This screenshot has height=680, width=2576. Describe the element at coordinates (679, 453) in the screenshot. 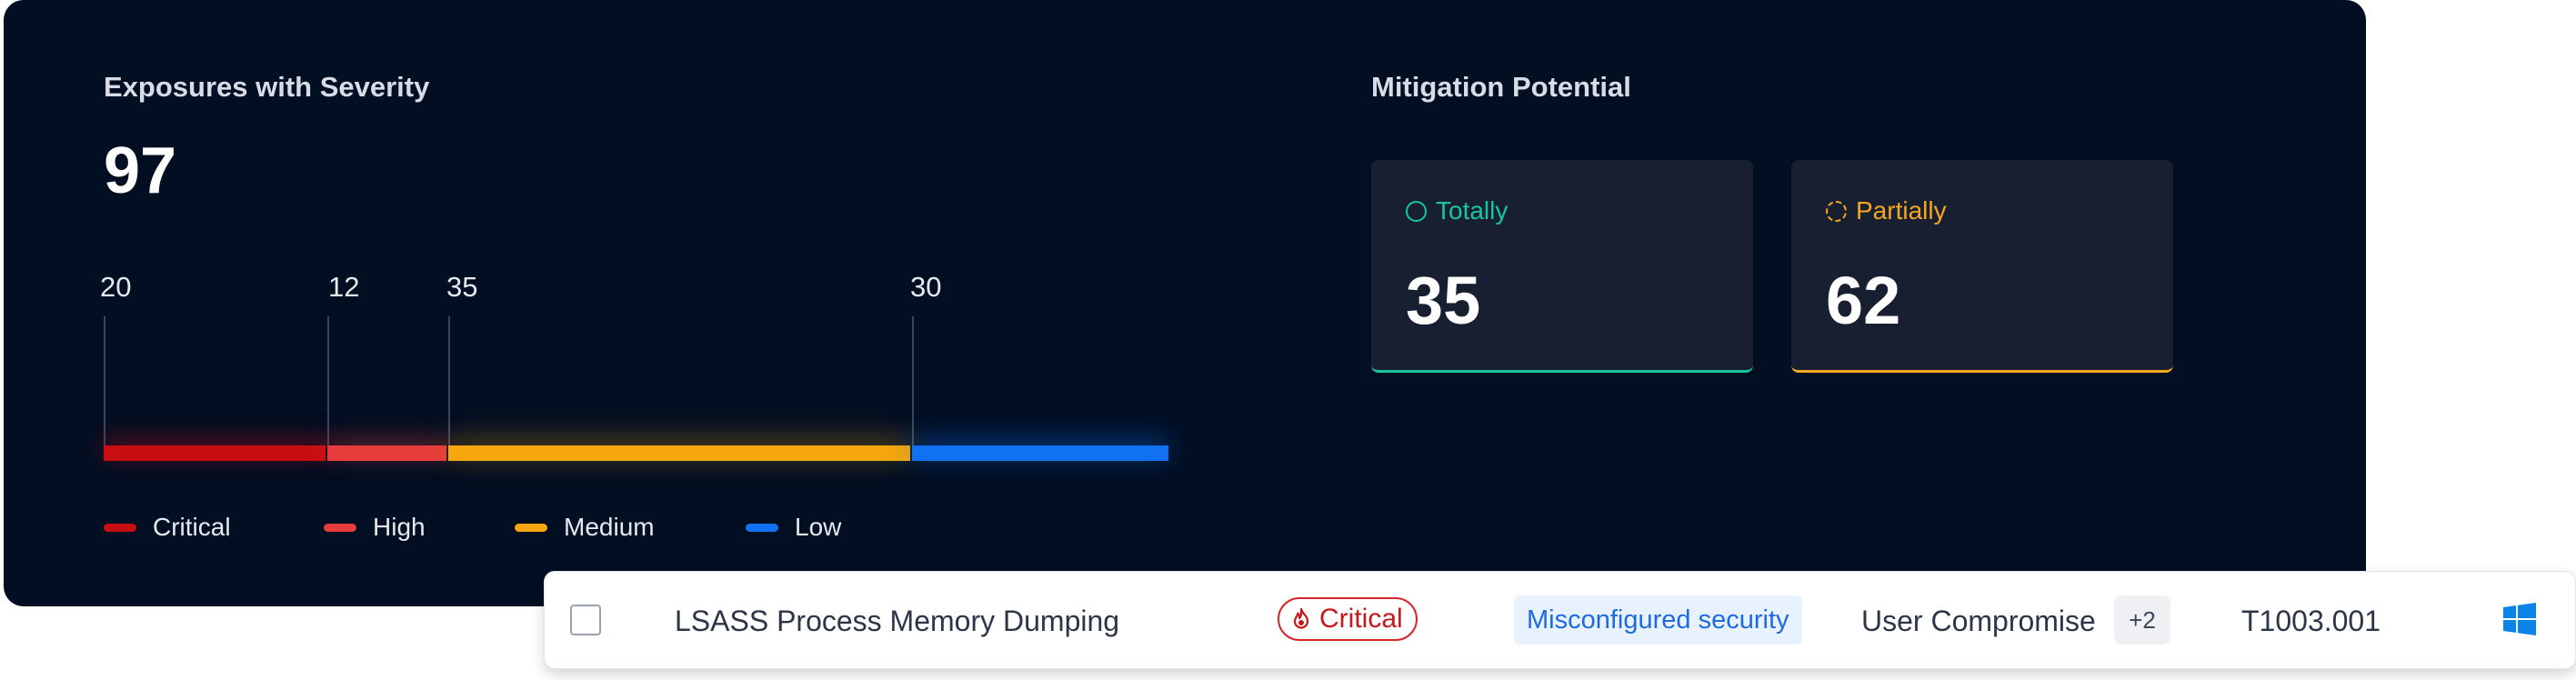

I see `severity-bar-medium` at that location.